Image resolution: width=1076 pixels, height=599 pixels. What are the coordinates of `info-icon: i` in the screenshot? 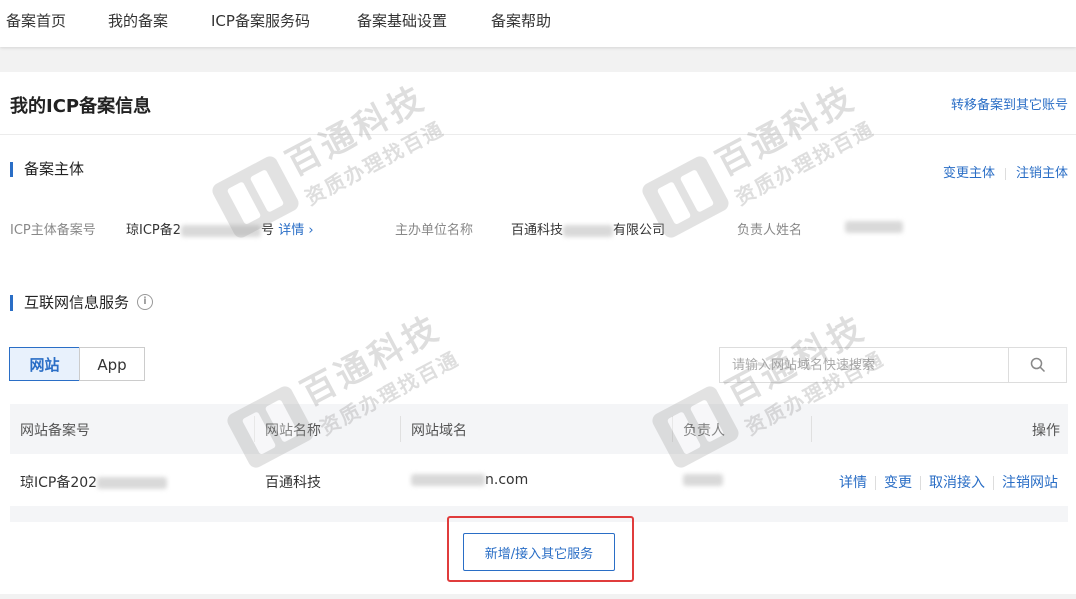 It's located at (145, 302).